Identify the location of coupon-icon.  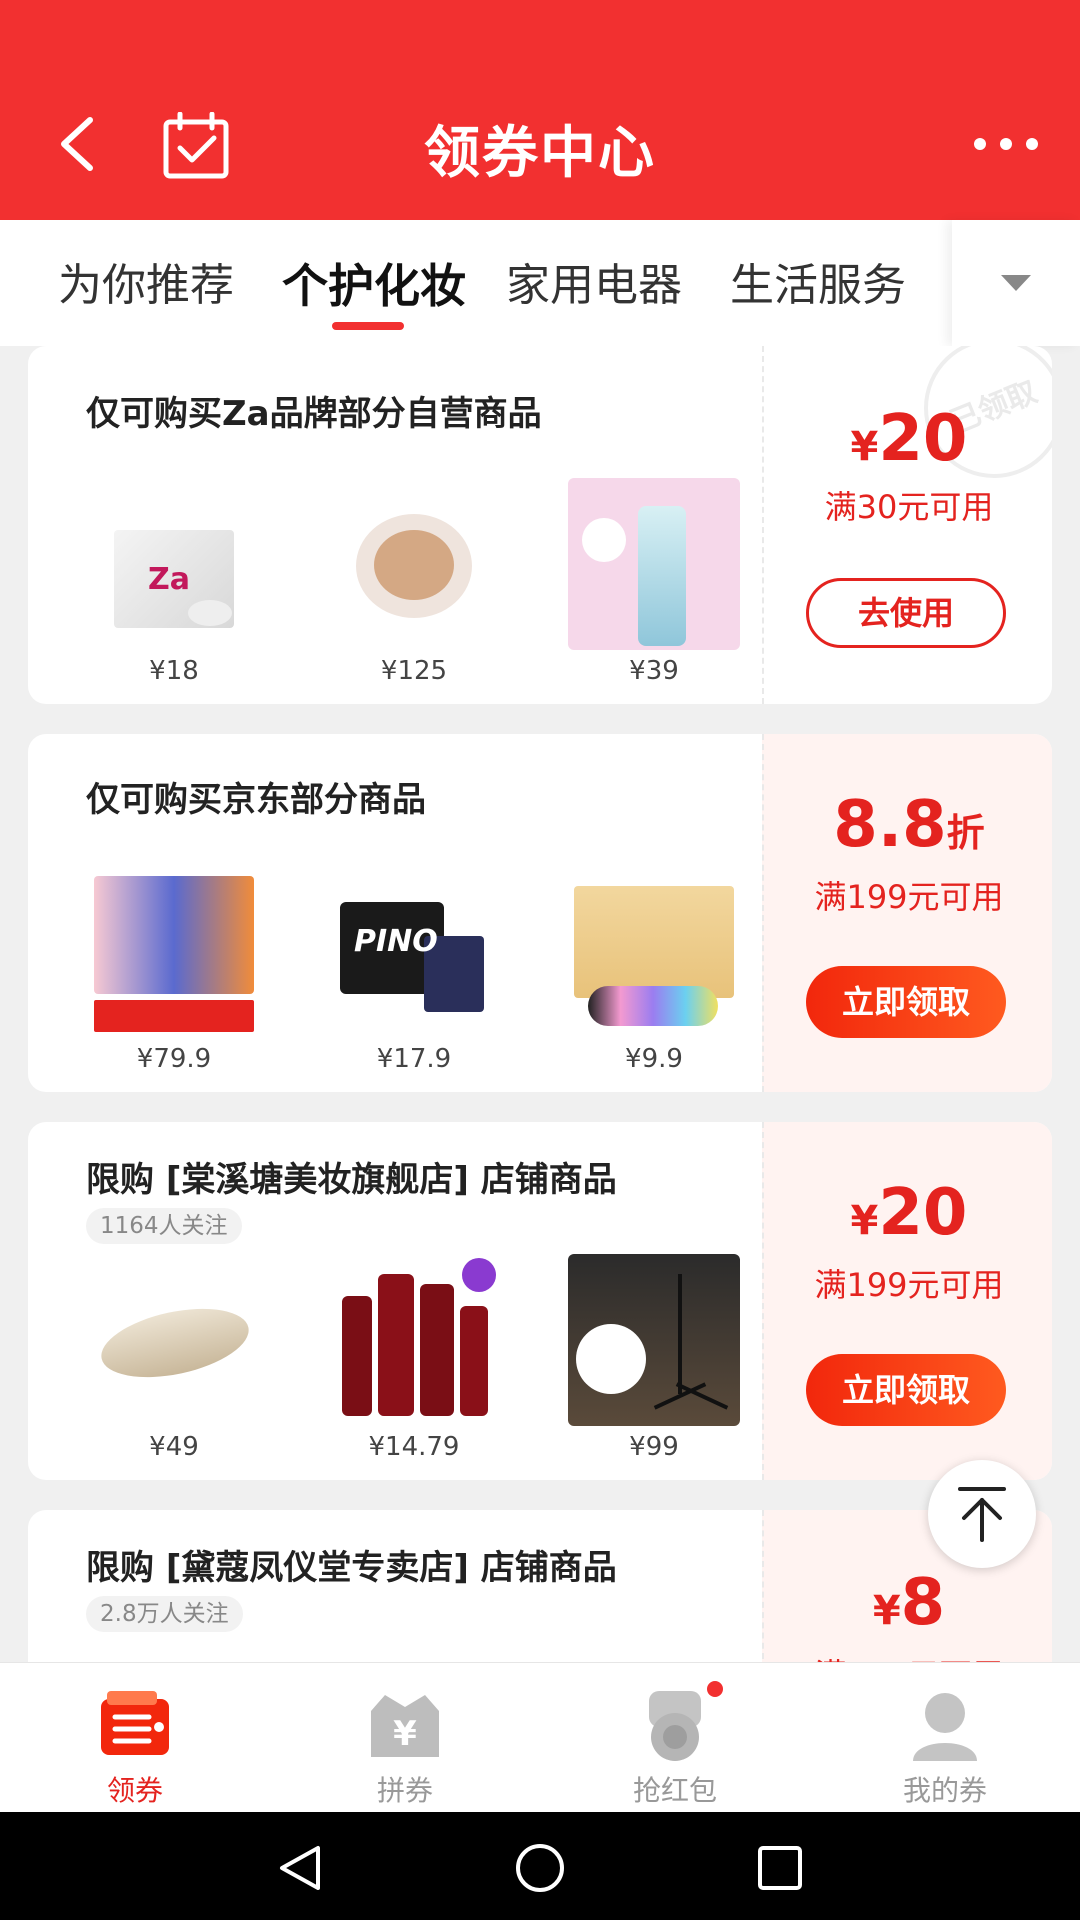
(135, 1725).